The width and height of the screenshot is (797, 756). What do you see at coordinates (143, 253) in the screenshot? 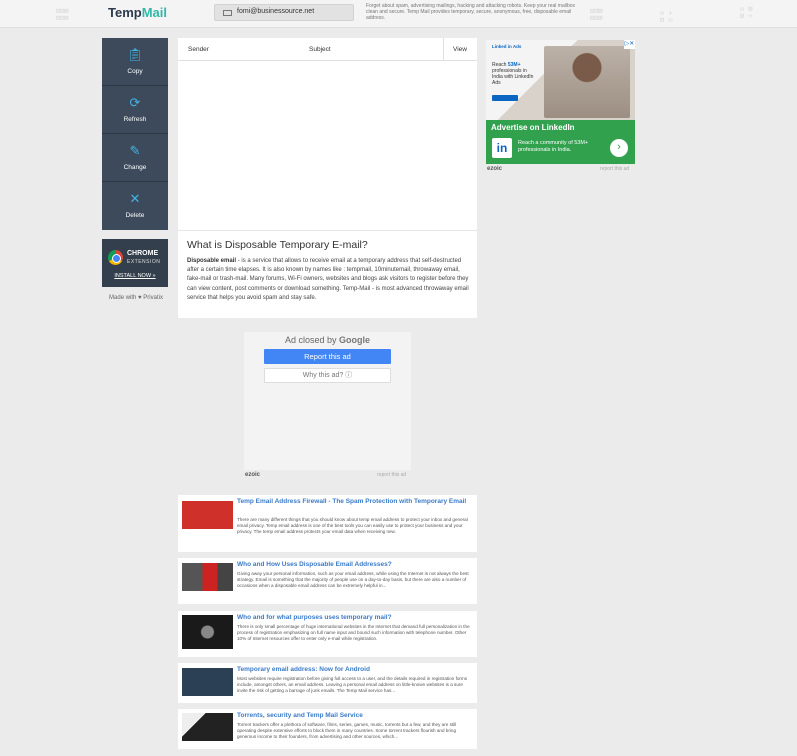
I see `chrome-title: CHROME` at bounding box center [143, 253].